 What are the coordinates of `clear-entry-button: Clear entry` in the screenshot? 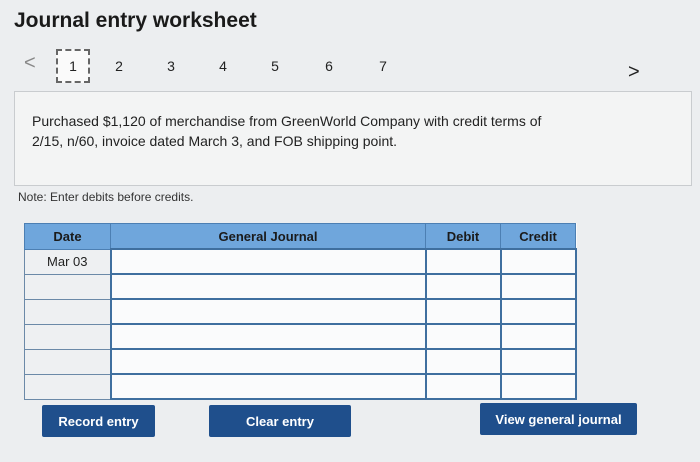 It's located at (280, 421).